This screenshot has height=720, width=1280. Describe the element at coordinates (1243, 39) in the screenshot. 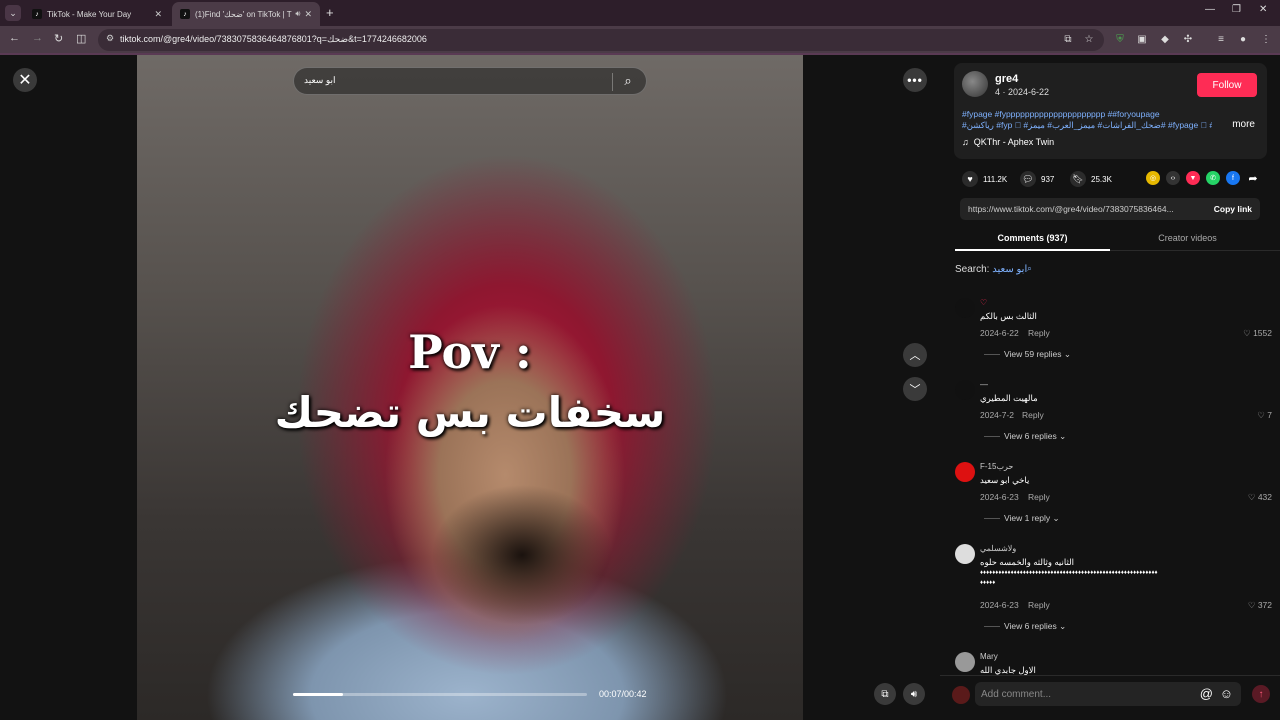

I see `profile-avatar-icon: ●` at that location.